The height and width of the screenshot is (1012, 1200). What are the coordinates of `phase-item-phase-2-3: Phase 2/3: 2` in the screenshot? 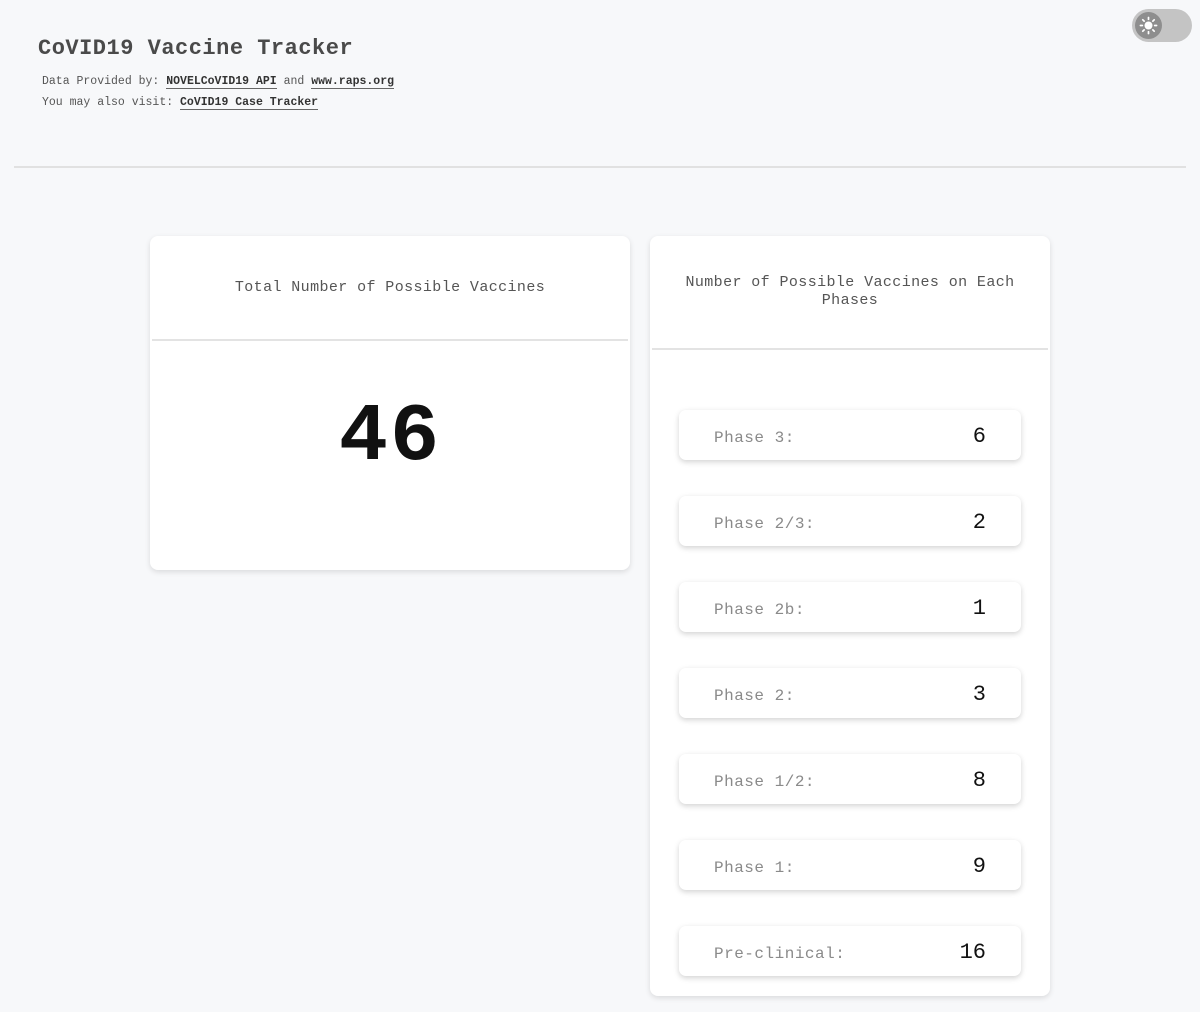 It's located at (850, 521).